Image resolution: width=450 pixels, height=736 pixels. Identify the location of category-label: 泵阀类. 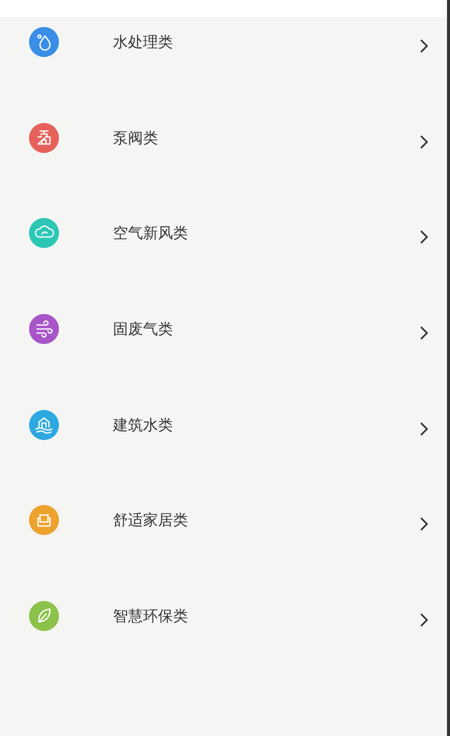
(136, 138).